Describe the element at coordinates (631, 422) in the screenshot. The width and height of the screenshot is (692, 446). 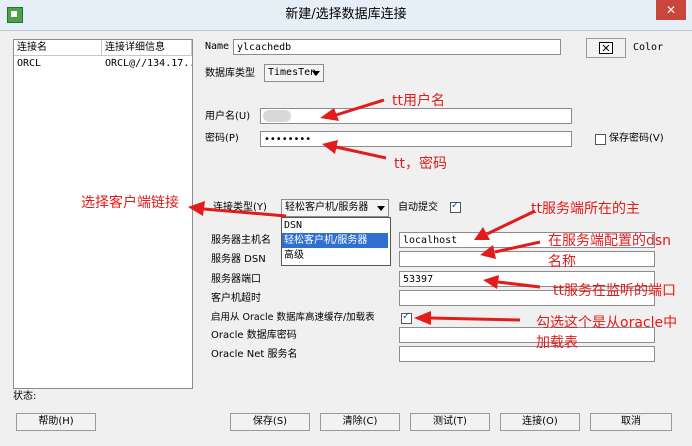
I see `cancel-button: 取消` at that location.